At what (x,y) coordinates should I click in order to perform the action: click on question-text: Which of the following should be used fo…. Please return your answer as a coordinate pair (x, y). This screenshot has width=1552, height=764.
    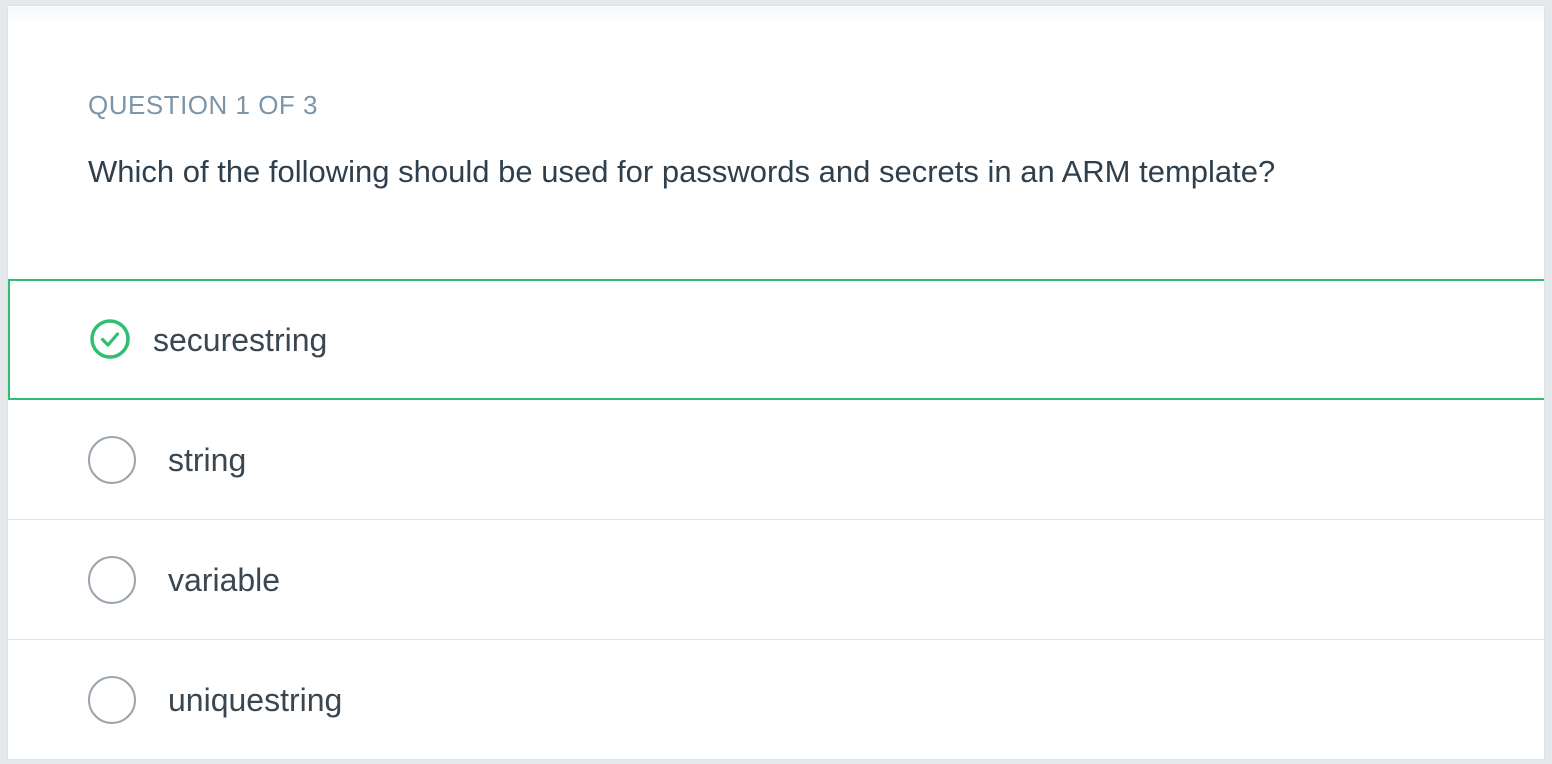
    Looking at the image, I should click on (682, 171).